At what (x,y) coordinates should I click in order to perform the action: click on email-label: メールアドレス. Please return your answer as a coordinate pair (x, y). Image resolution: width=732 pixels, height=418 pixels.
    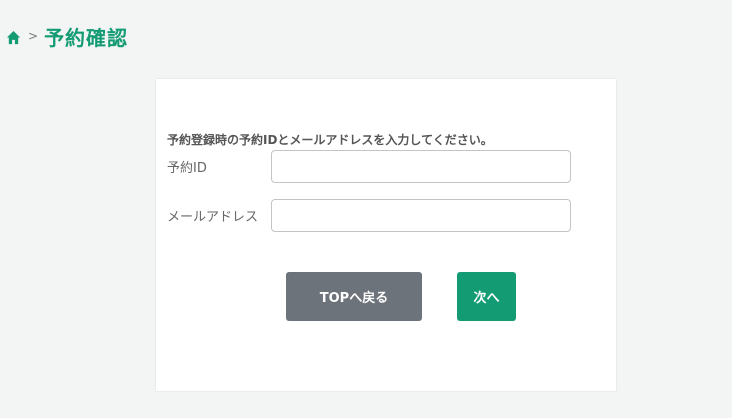
    Looking at the image, I should click on (213, 217).